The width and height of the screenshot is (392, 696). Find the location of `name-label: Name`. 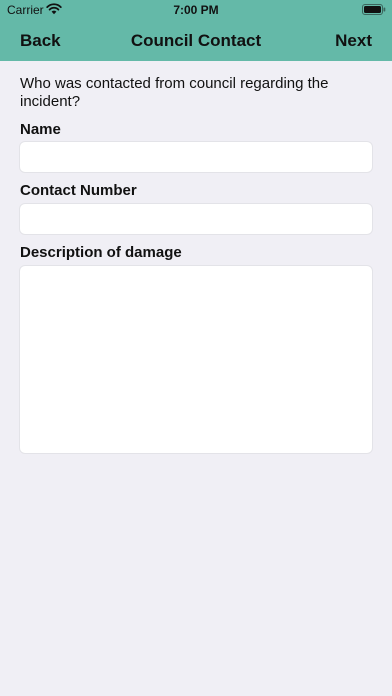

name-label: Name is located at coordinates (40, 129).